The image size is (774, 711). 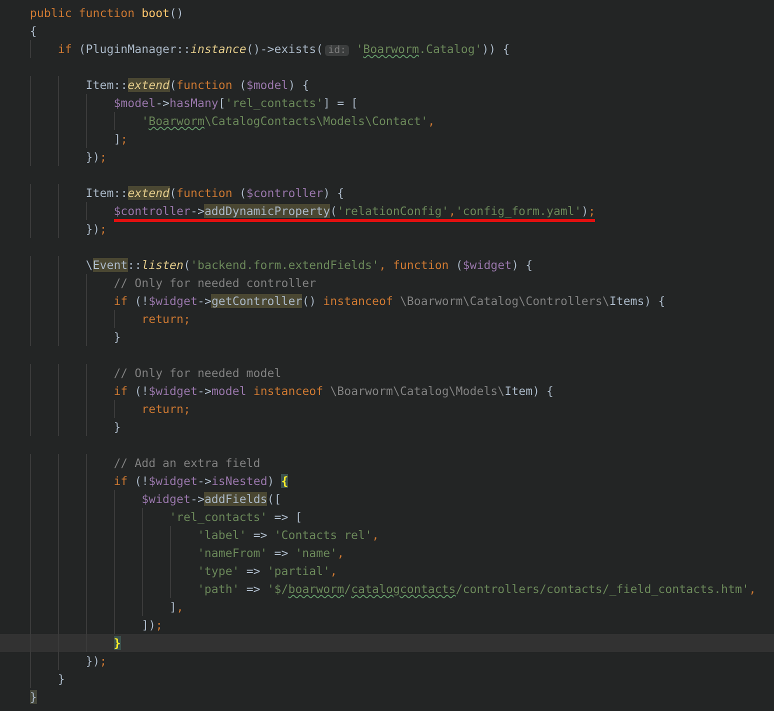 What do you see at coordinates (32, 31) in the screenshot?
I see `code-line: {` at bounding box center [32, 31].